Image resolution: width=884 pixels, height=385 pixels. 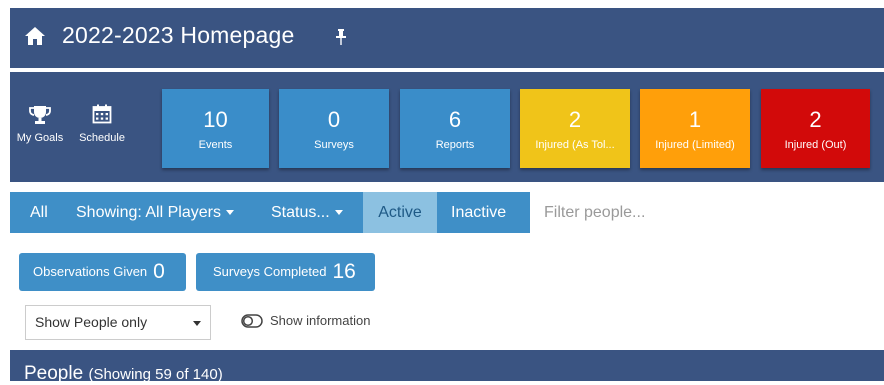 What do you see at coordinates (334, 119) in the screenshot?
I see `tile-value: 0` at bounding box center [334, 119].